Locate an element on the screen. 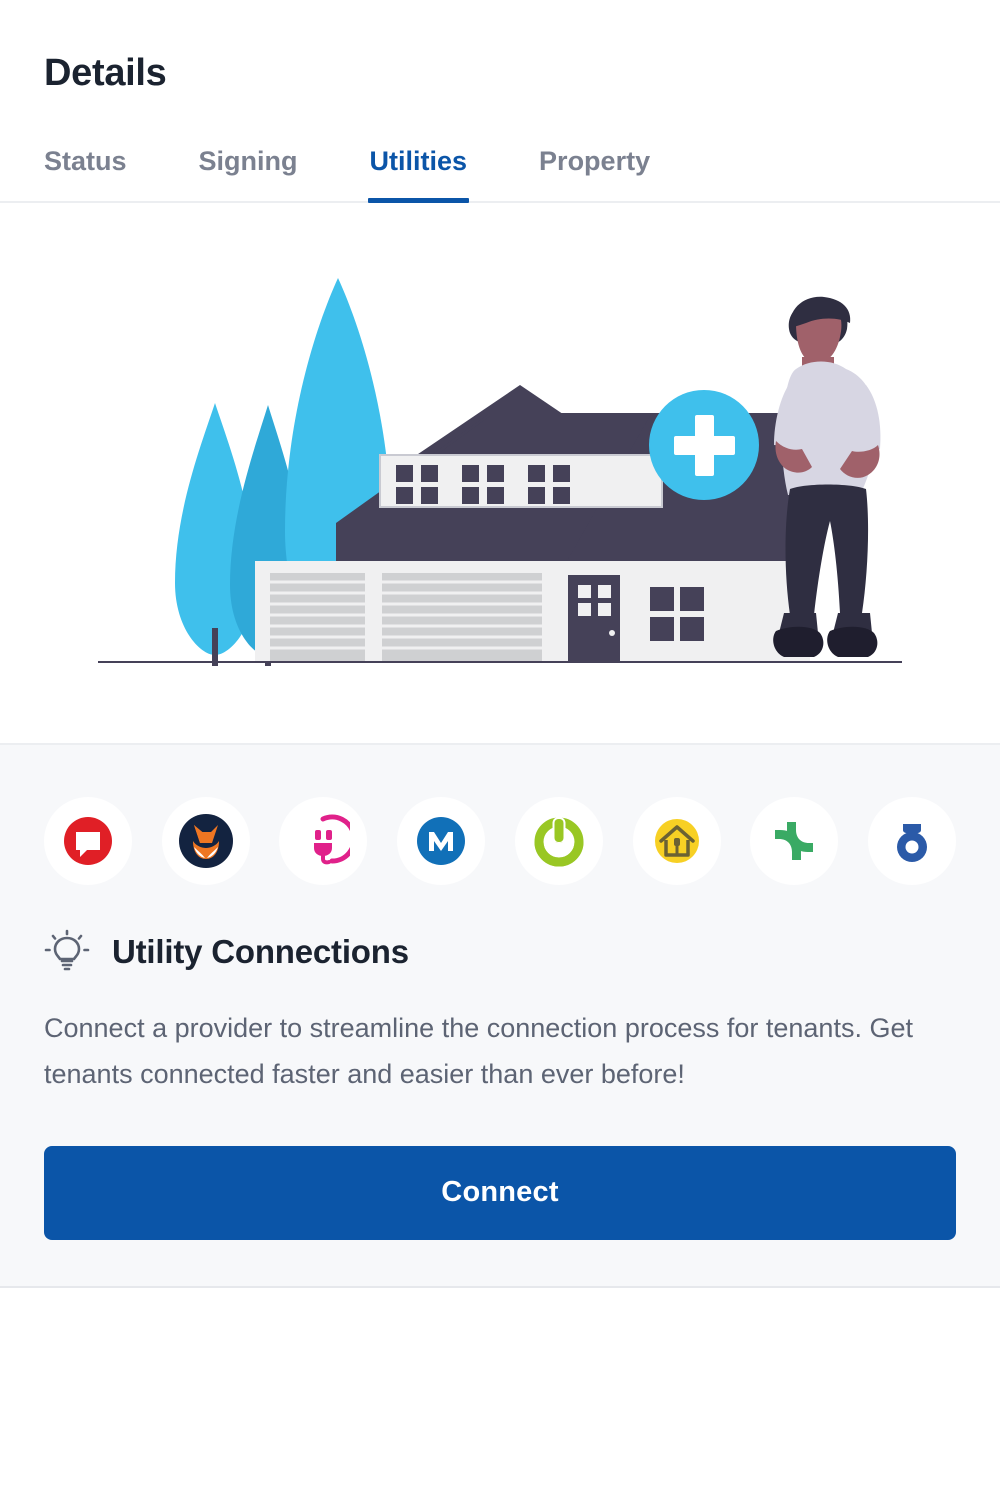  provider-logo-row is located at coordinates (500, 841).